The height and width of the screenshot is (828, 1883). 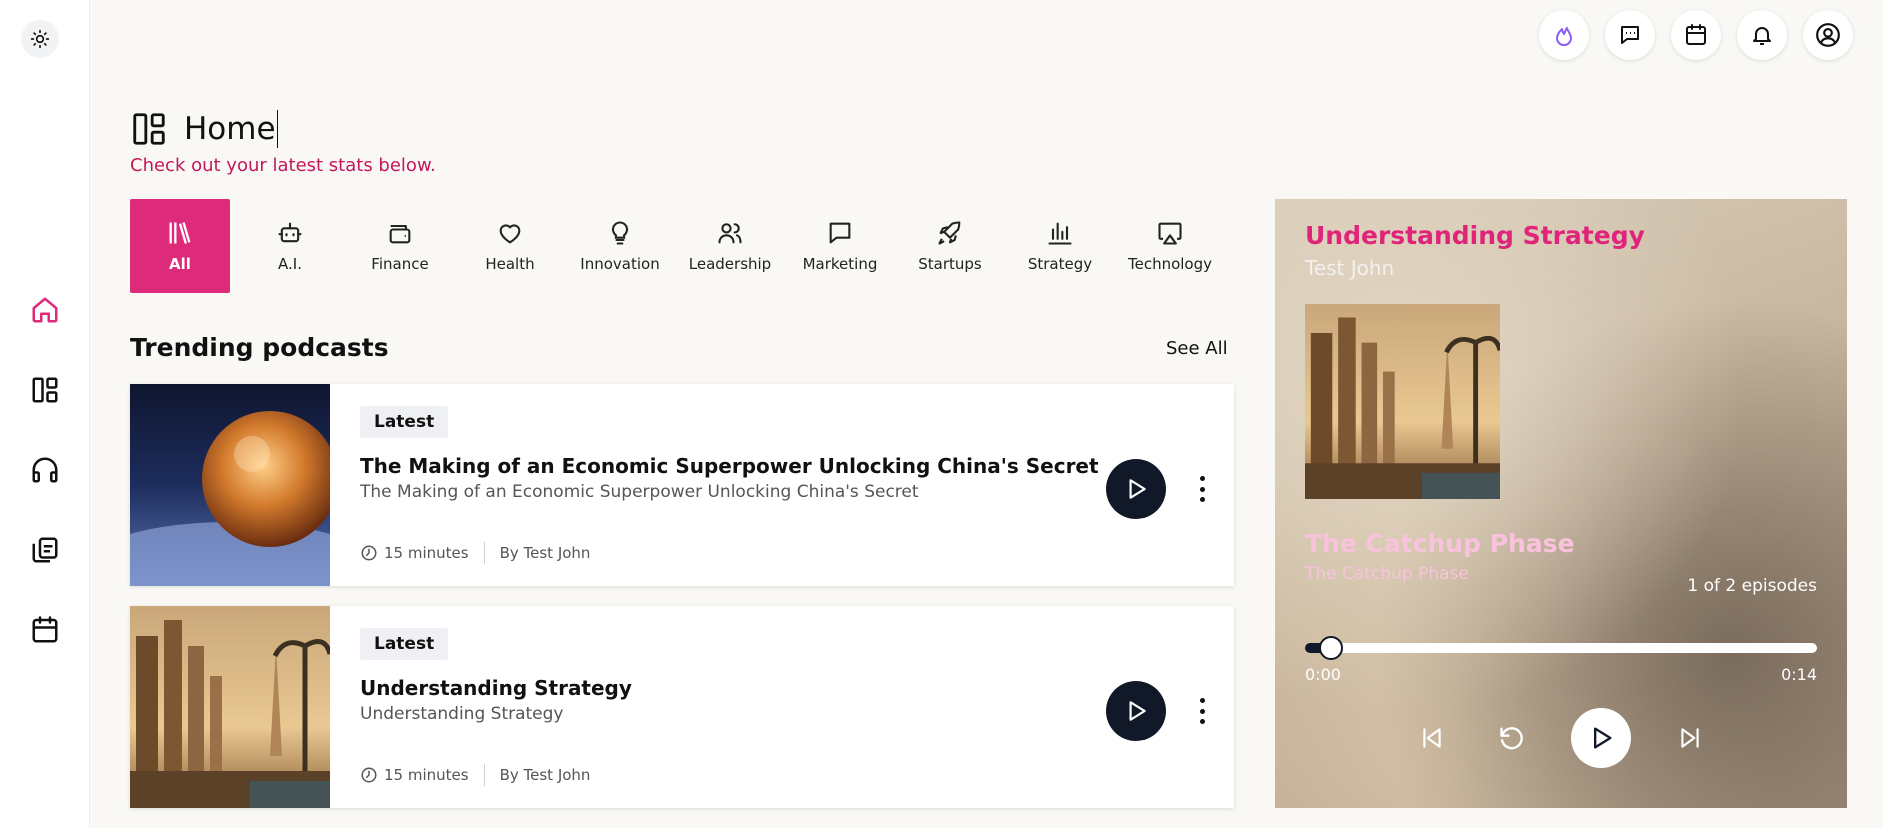 What do you see at coordinates (1350, 268) in the screenshot?
I see `player-artist: Test John` at bounding box center [1350, 268].